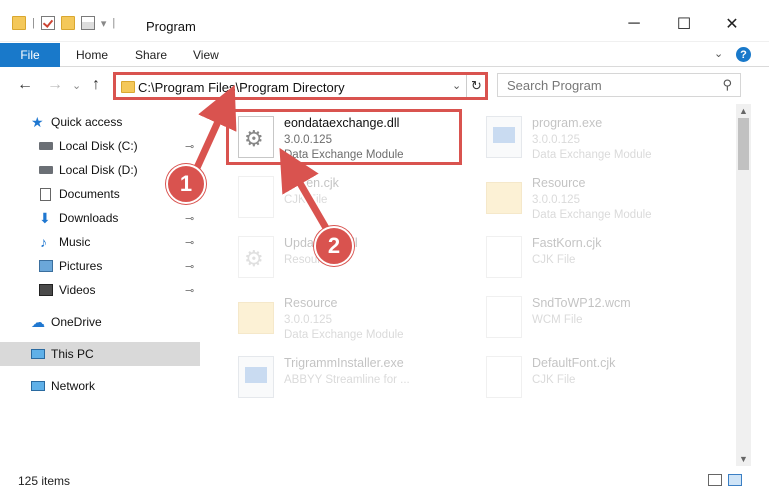  What do you see at coordinates (96, 85) in the screenshot?
I see `up-button: ↑` at bounding box center [96, 85].